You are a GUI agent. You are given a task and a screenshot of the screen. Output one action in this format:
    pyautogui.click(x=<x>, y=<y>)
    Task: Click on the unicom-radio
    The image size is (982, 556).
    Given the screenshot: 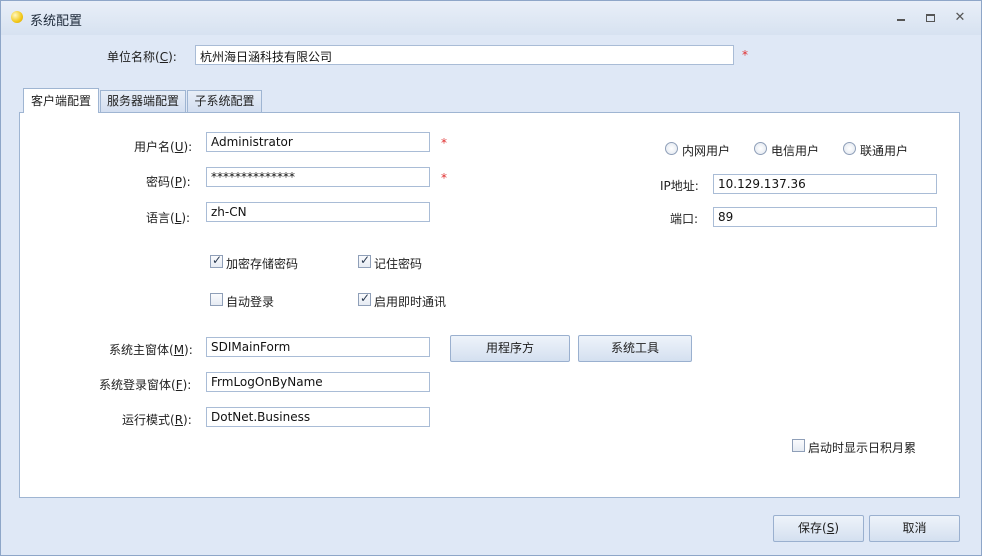 What is the action you would take?
    pyautogui.click(x=849, y=148)
    